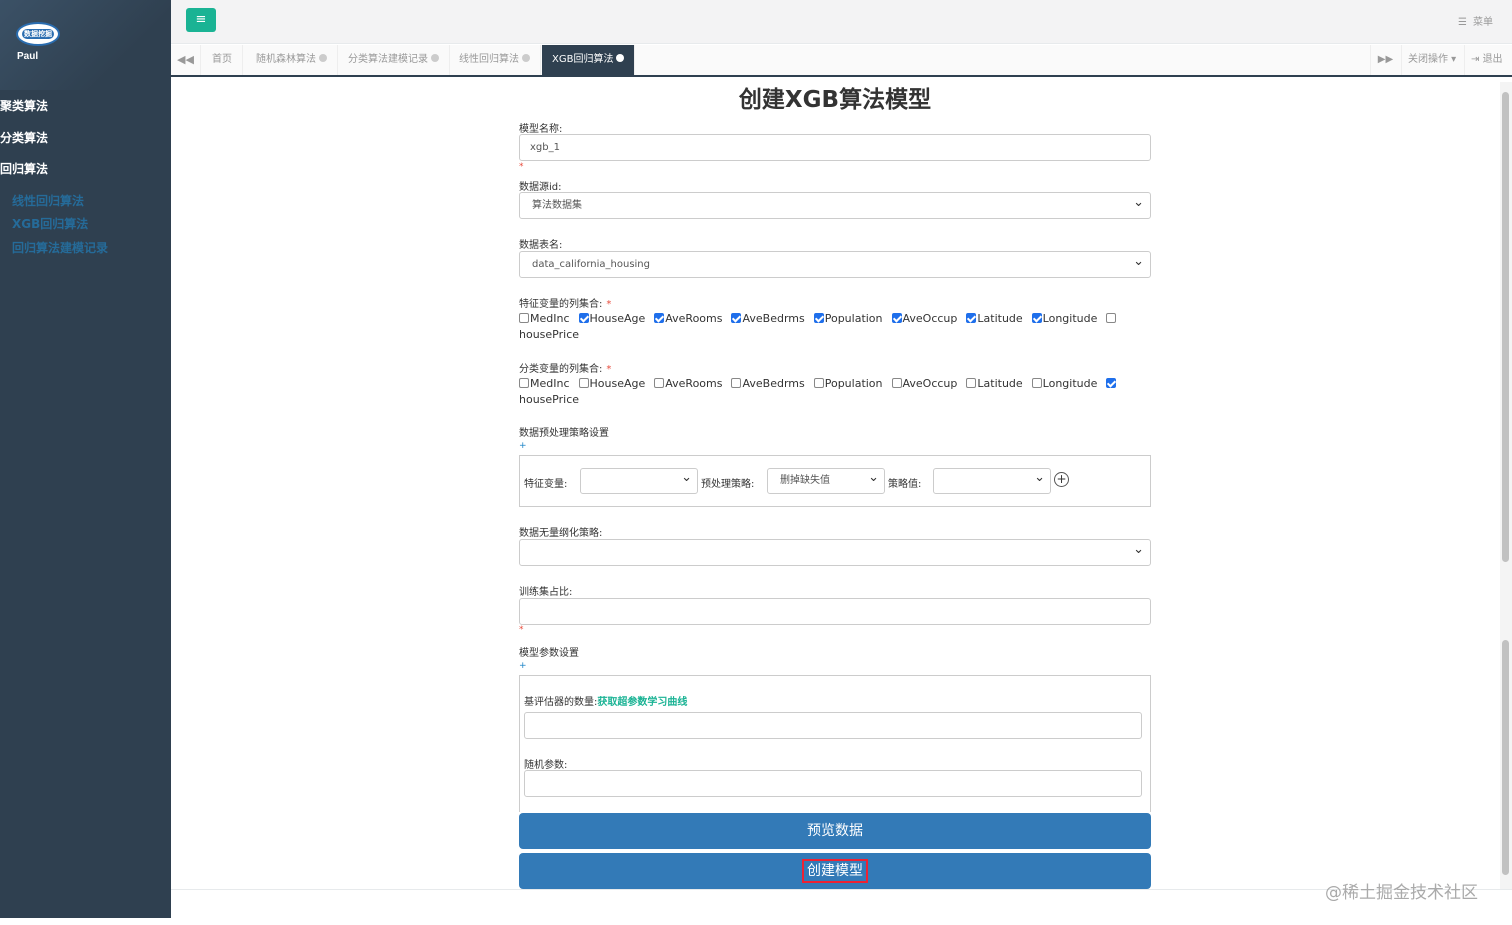 This screenshot has height=925, width=1512. Describe the element at coordinates (1070, 383) in the screenshot. I see `checkbox-label: Longitude` at that location.